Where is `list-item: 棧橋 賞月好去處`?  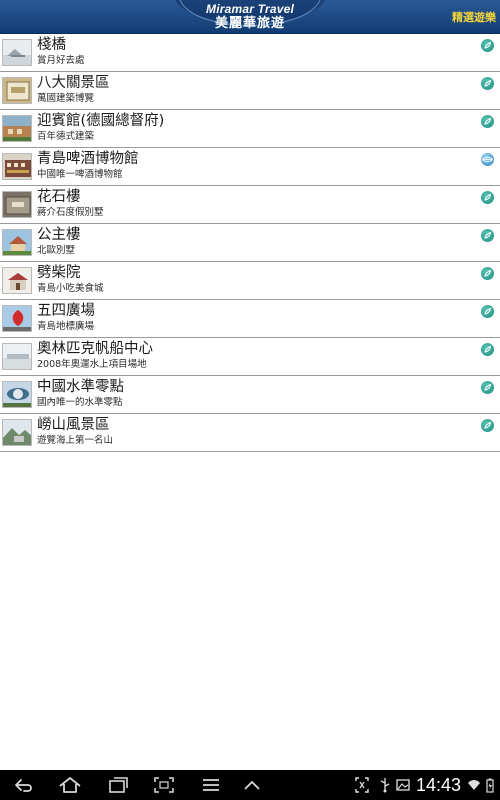
list-item: 棧橋 賞月好去處 is located at coordinates (250, 53).